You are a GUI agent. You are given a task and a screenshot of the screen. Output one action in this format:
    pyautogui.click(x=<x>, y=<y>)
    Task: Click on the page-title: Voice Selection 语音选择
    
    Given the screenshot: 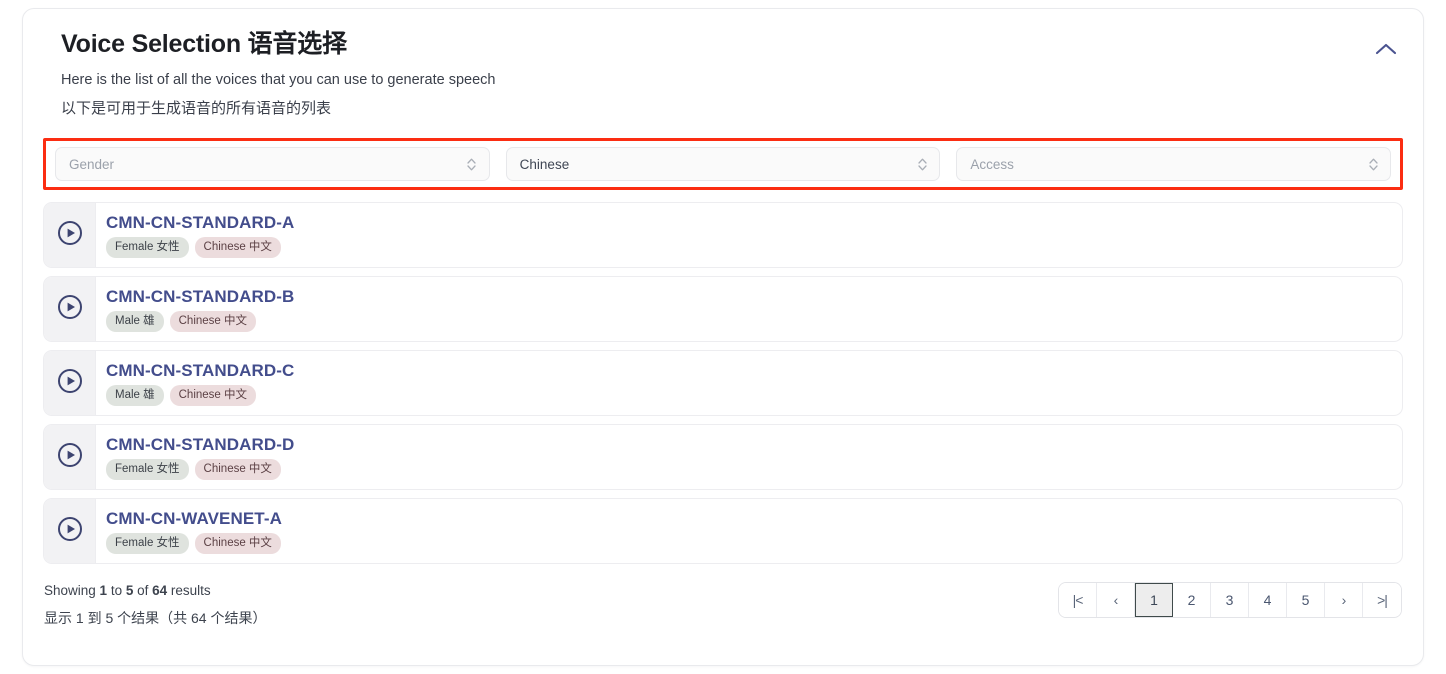 What is the action you would take?
    pyautogui.click(x=204, y=44)
    